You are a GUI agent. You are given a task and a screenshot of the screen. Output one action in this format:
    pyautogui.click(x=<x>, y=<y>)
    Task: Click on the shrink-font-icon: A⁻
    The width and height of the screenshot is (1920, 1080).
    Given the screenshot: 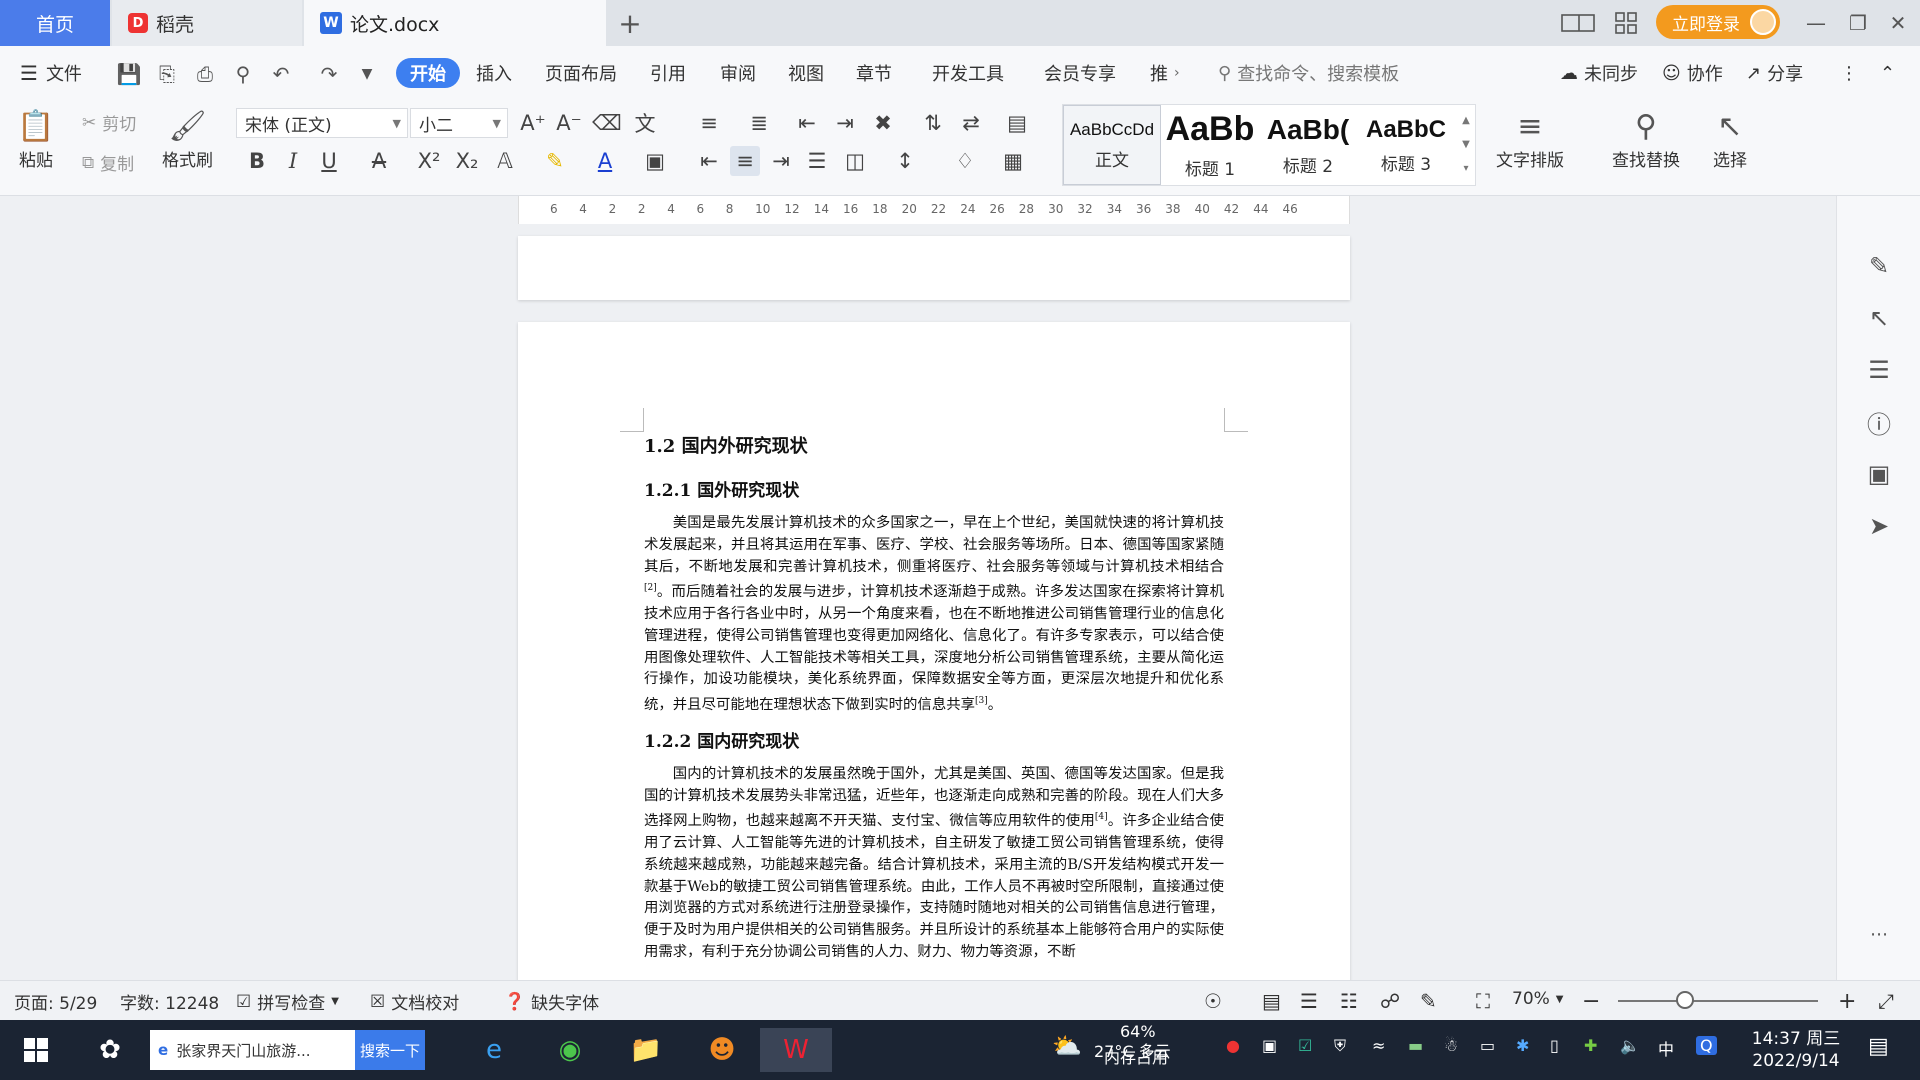 What is the action you would take?
    pyautogui.click(x=569, y=123)
    